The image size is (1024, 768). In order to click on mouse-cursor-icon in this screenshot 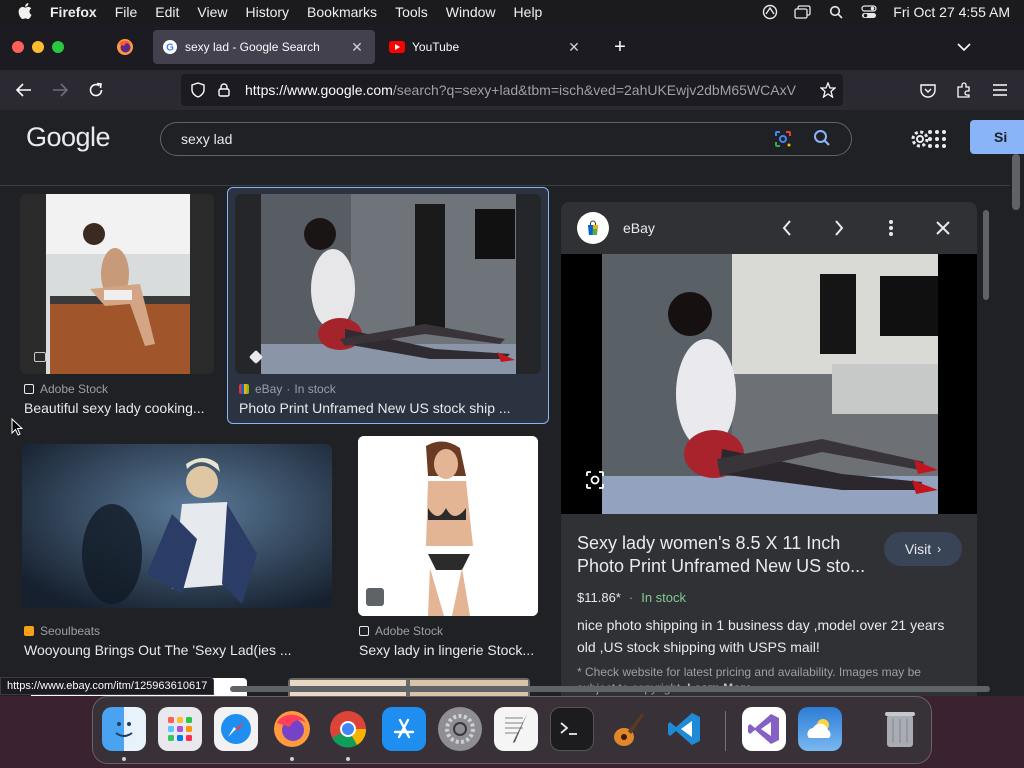, I will do `click(17, 426)`.